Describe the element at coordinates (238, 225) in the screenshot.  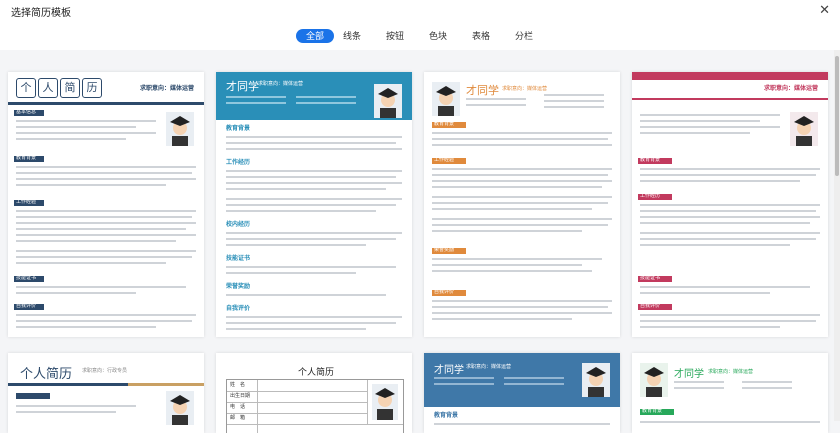
I see `section-heading: 校内经历` at that location.